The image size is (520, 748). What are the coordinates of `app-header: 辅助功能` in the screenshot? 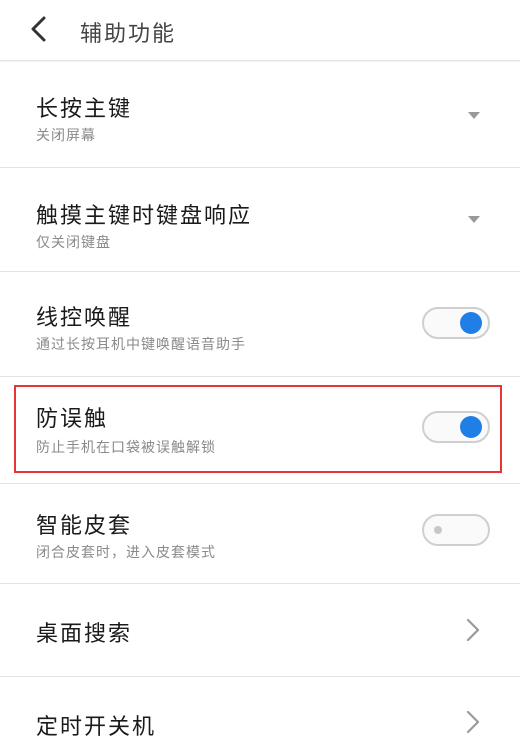 It's located at (260, 30).